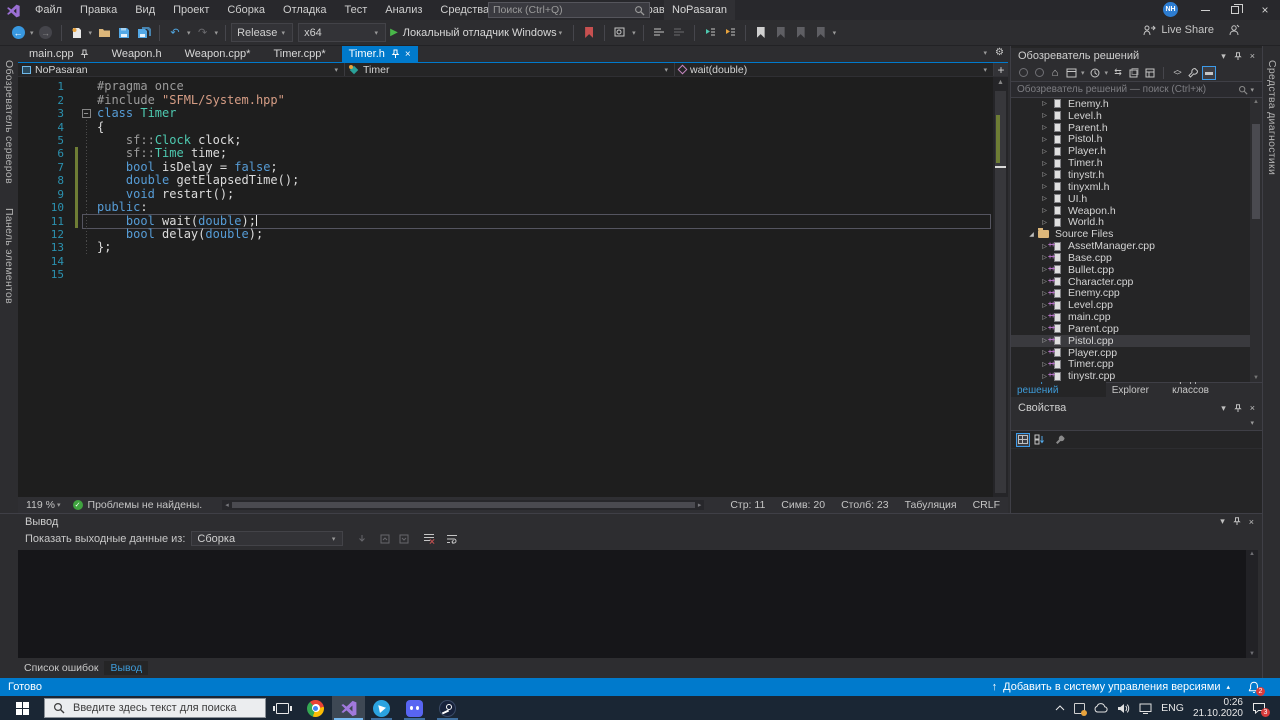  What do you see at coordinates (267, 538) in the screenshot?
I see `output-source-dropdown: Сборка ▾` at bounding box center [267, 538].